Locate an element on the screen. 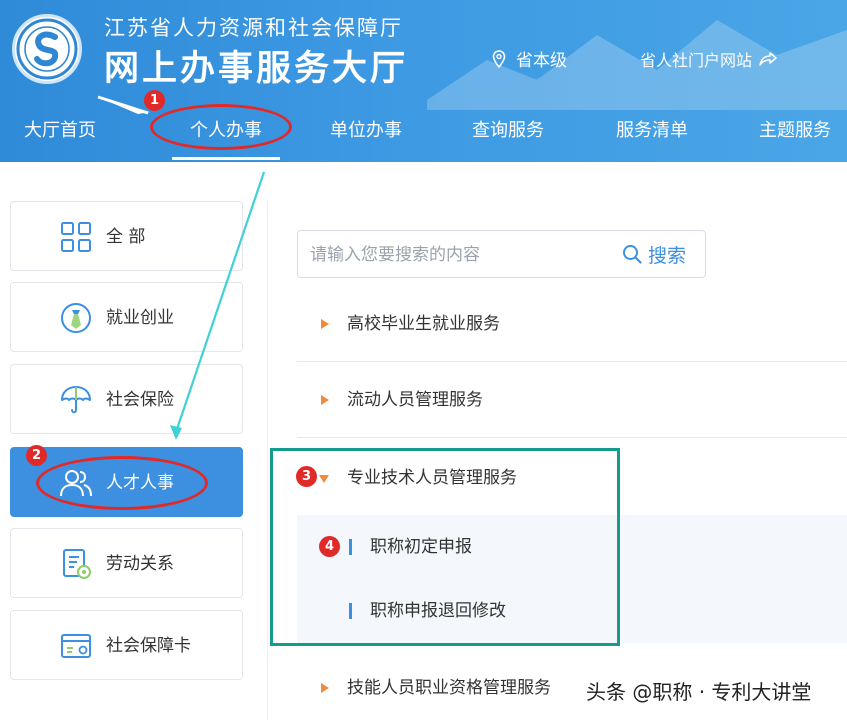 This screenshot has width=847, height=720. watermark: 头条 @职称 · 专利大讲堂 is located at coordinates (699, 692).